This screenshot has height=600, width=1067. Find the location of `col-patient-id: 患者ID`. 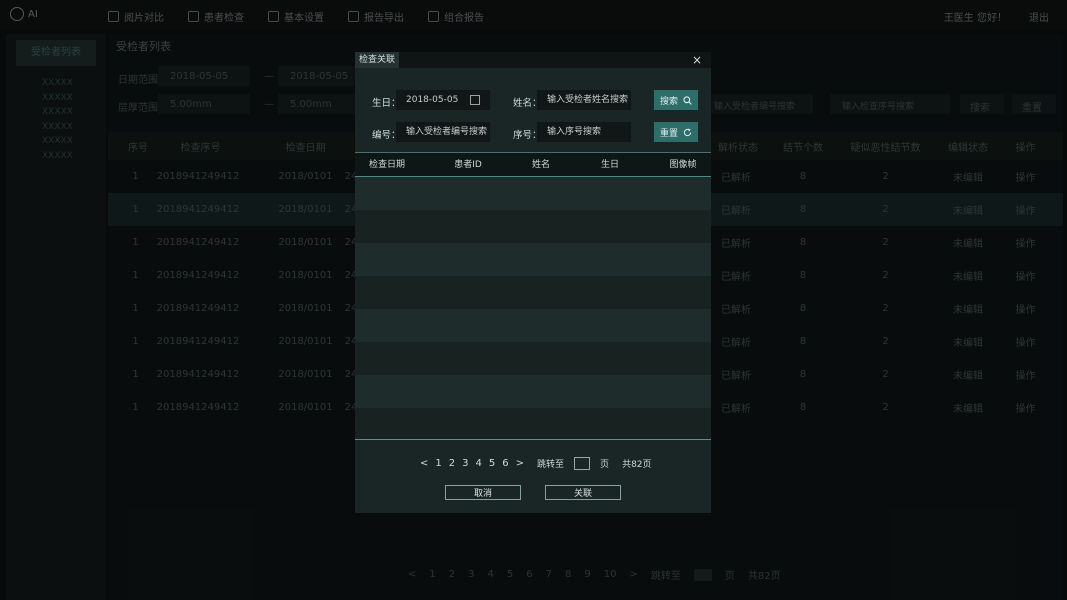

col-patient-id: 患者ID is located at coordinates (468, 165).